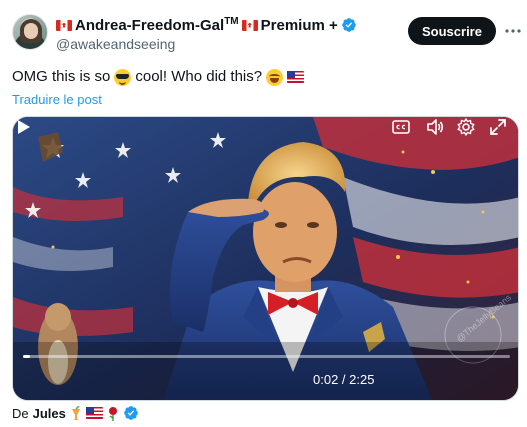 The image size is (527, 427). Describe the element at coordinates (513, 31) in the screenshot. I see `more-icon` at that location.